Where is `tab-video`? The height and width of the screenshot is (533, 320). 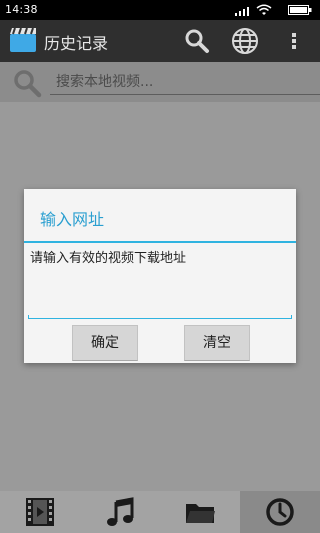
tab-video is located at coordinates (40, 512).